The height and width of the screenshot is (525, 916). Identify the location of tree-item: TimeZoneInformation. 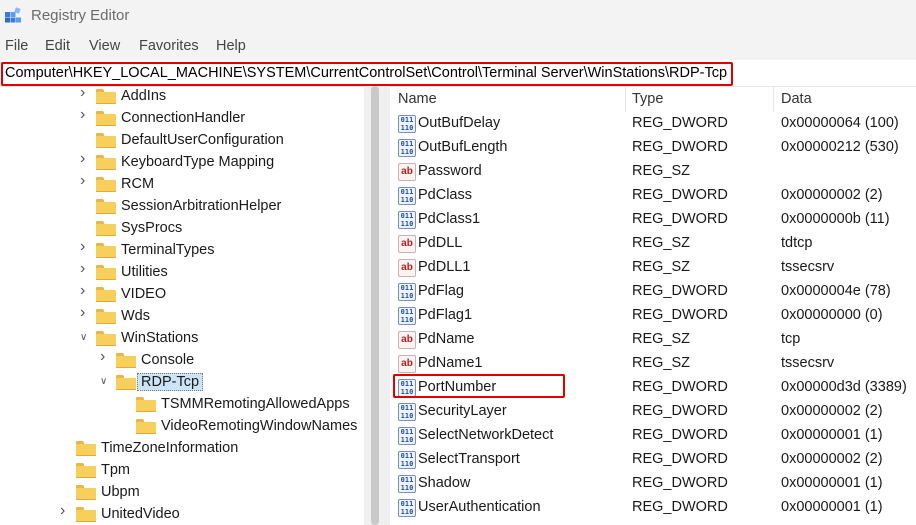
(182, 450).